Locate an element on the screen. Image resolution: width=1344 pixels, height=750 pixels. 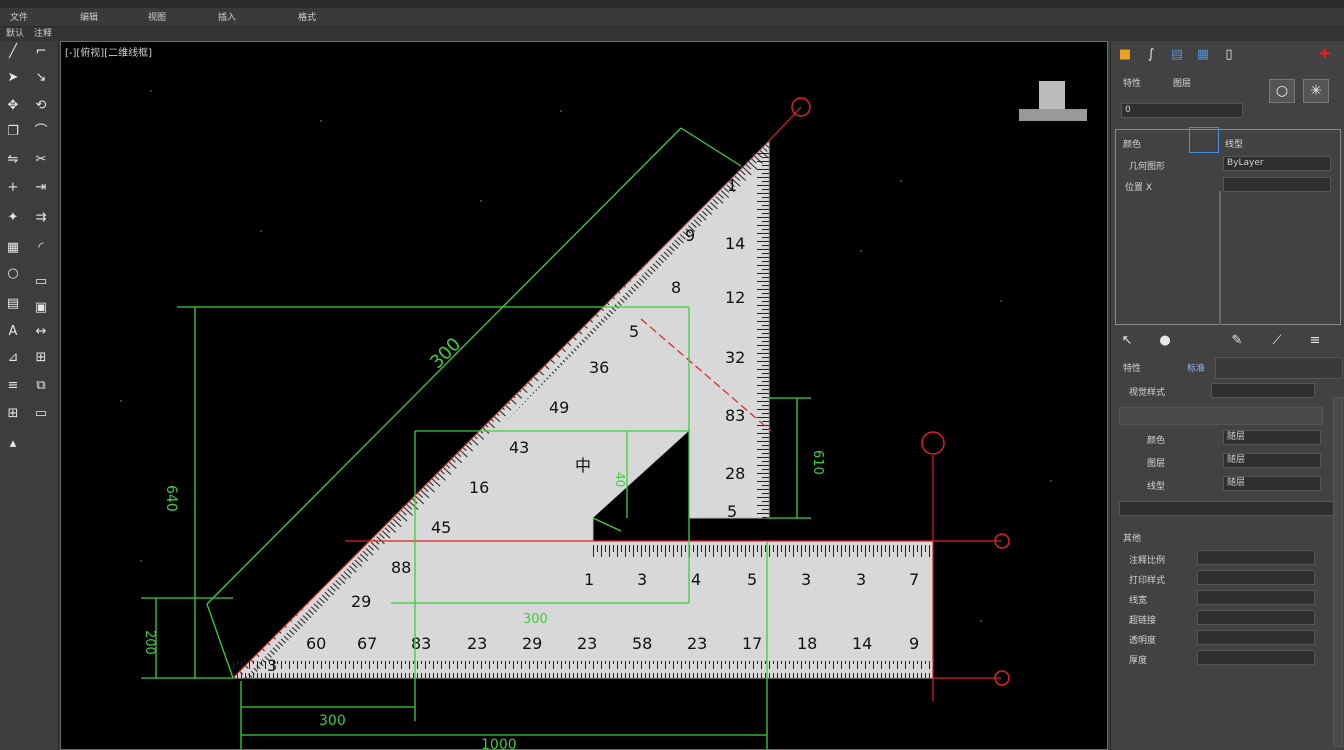
copy-icon: ❐ is located at coordinates (13, 132).